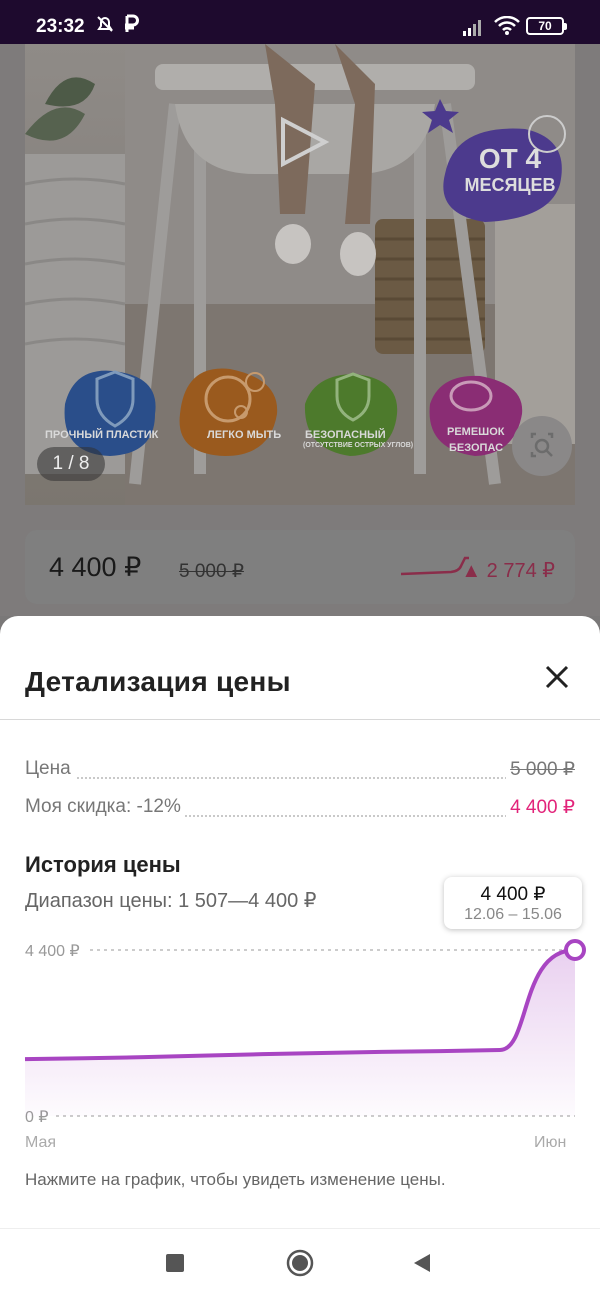 The width and height of the screenshot is (600, 1299). Describe the element at coordinates (71, 464) in the screenshot. I see `image-pager: 1 / 8` at that location.